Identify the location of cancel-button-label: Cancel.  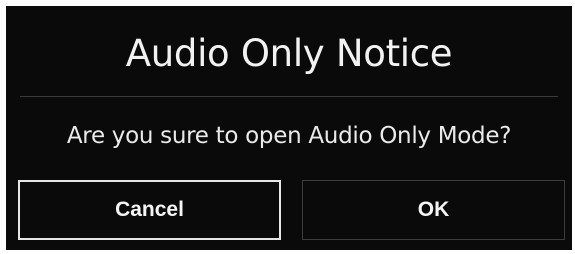
(149, 209).